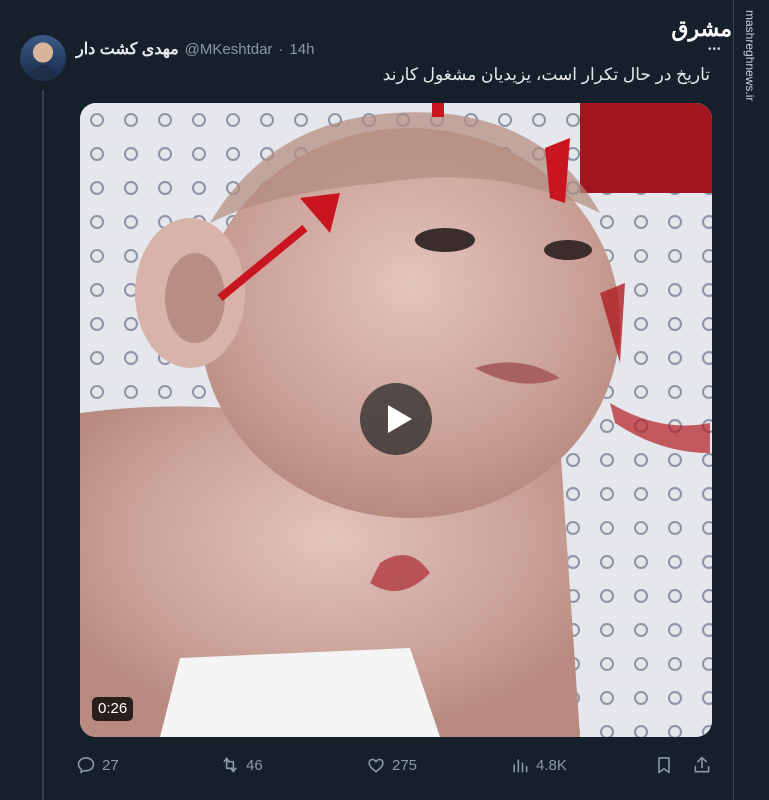  What do you see at coordinates (230, 765) in the screenshot?
I see `retweet-icon` at bounding box center [230, 765].